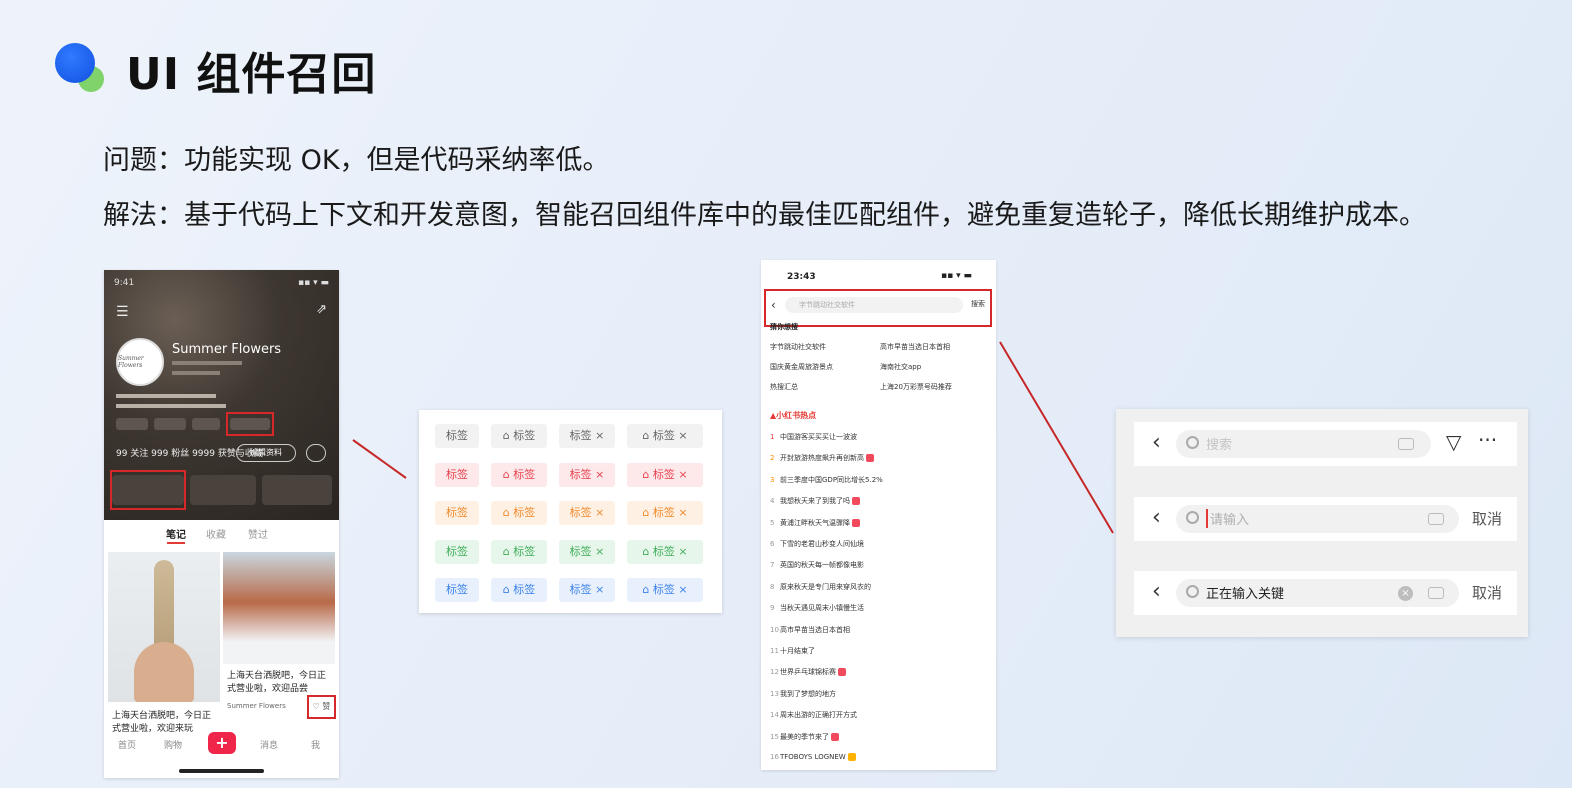 This screenshot has height=788, width=1572. What do you see at coordinates (176, 533) in the screenshot?
I see `tab-notes: 笔记` at bounding box center [176, 533].